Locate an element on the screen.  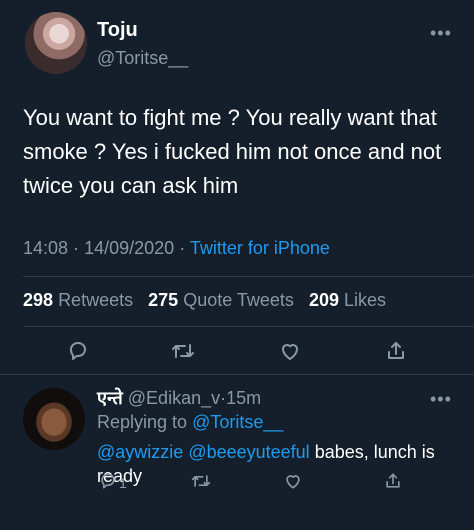
retweet-button is located at coordinates (183, 351).